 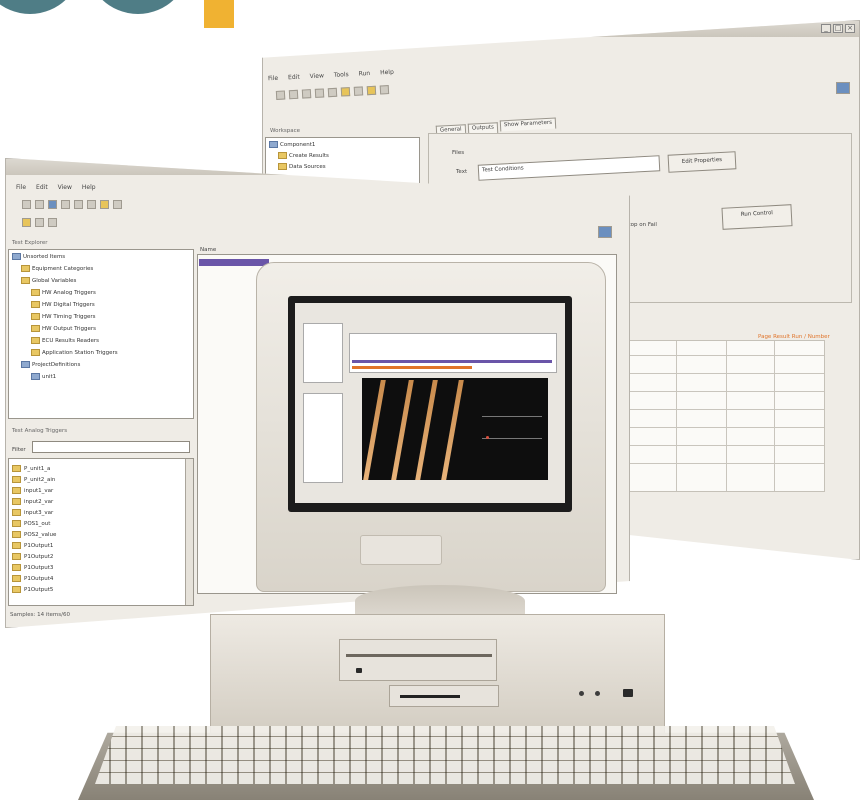 What do you see at coordinates (57, 268) in the screenshot?
I see `tree-item: Equipment Categories` at bounding box center [57, 268].